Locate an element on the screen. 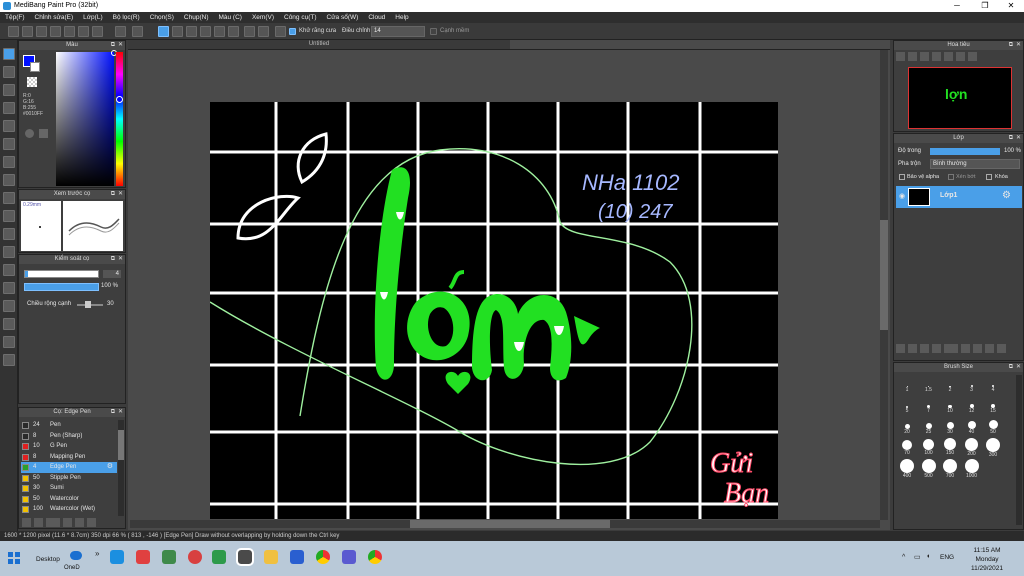 This screenshot has height=576, width=1024. delete-layer-icon is located at coordinates (1001, 348).